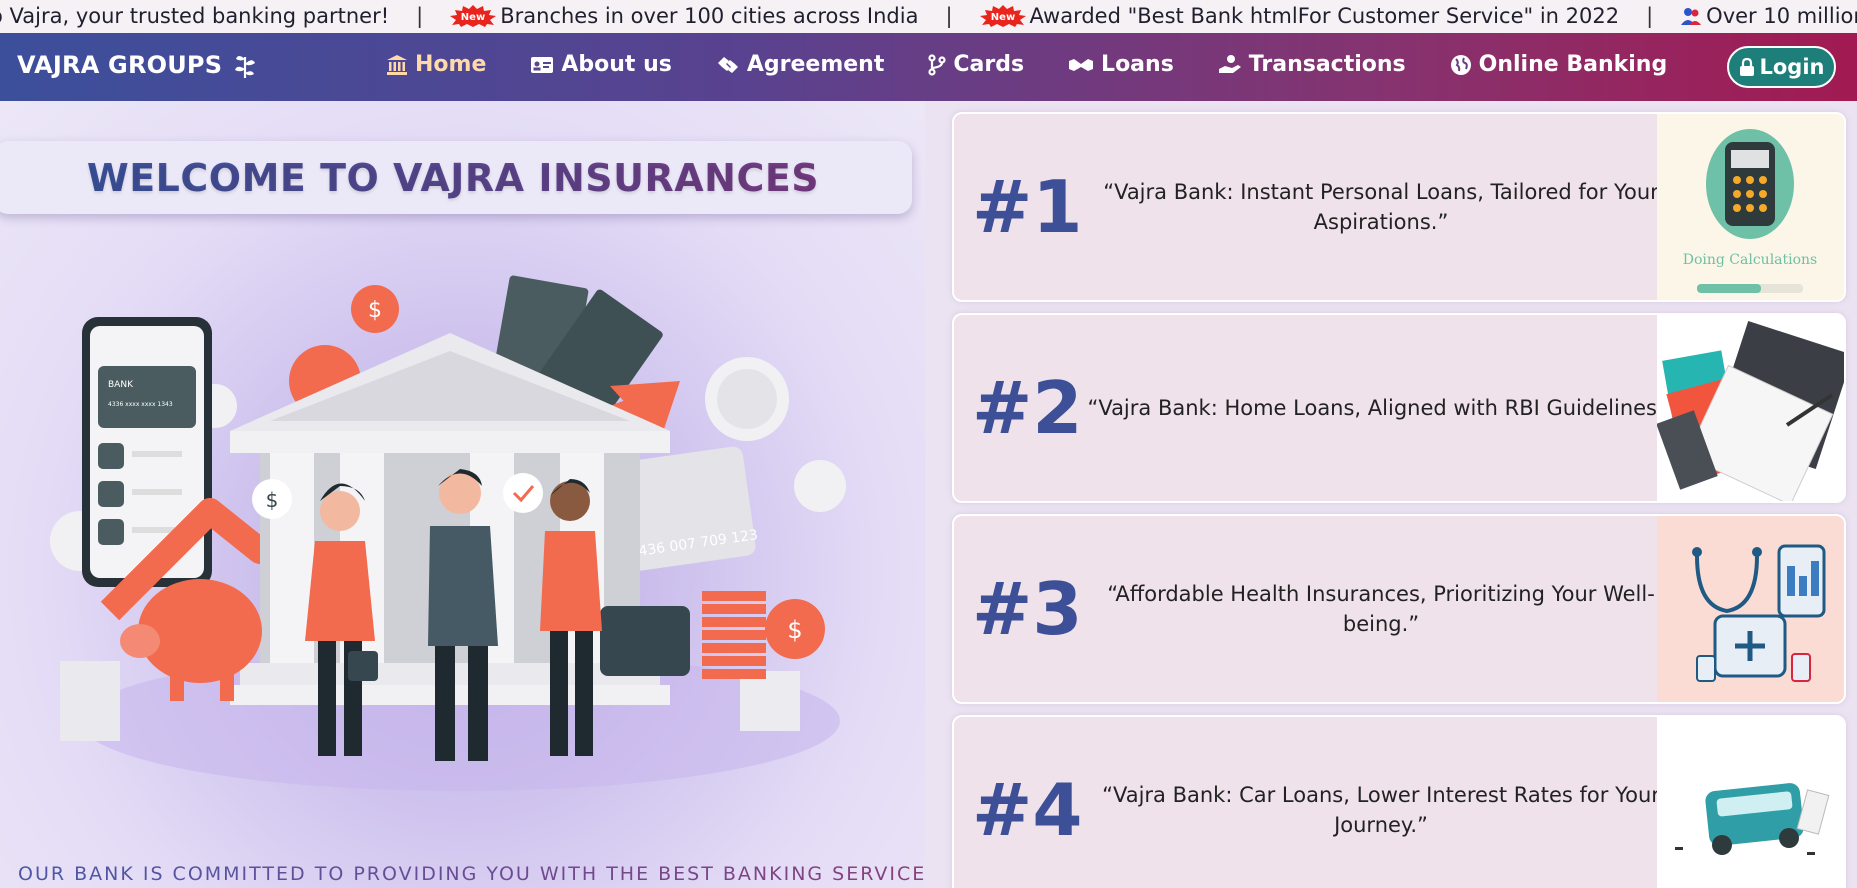  I want to click on welcome-banner: WELCOME TO VAJRA INSURANCES, so click(456, 177).